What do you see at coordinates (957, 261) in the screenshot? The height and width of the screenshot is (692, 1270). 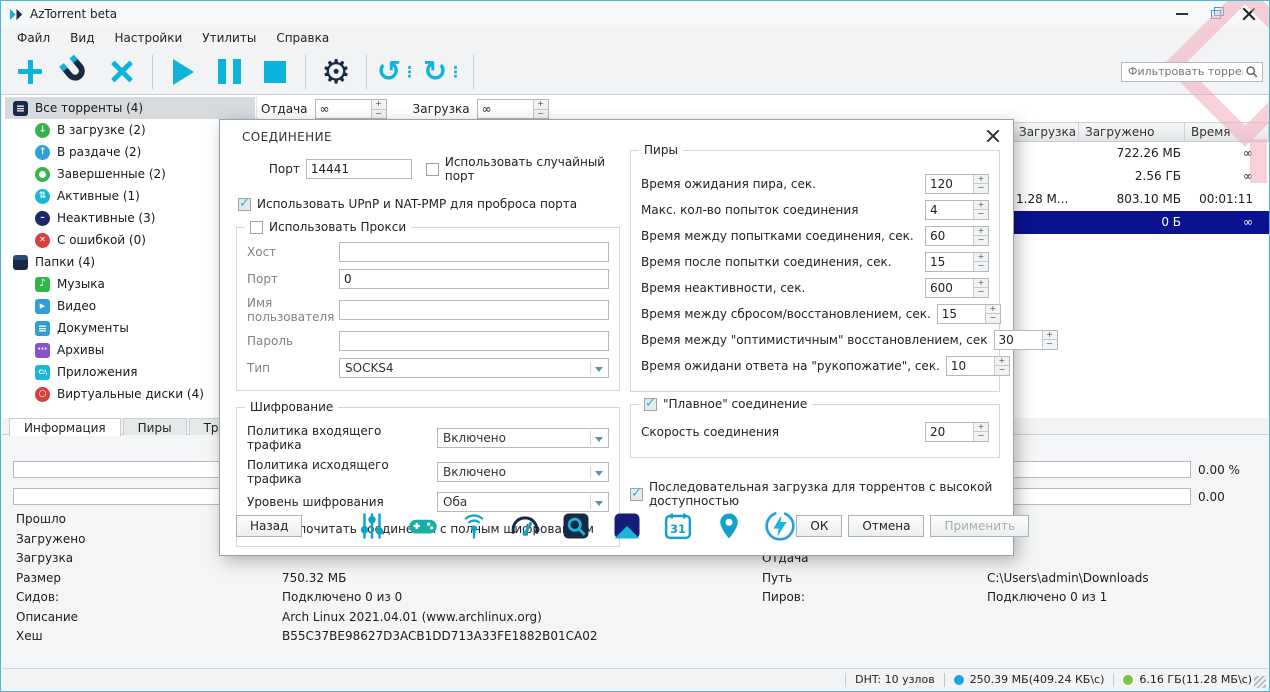 I see `after-attempt-spinbox: 15 + −` at bounding box center [957, 261].